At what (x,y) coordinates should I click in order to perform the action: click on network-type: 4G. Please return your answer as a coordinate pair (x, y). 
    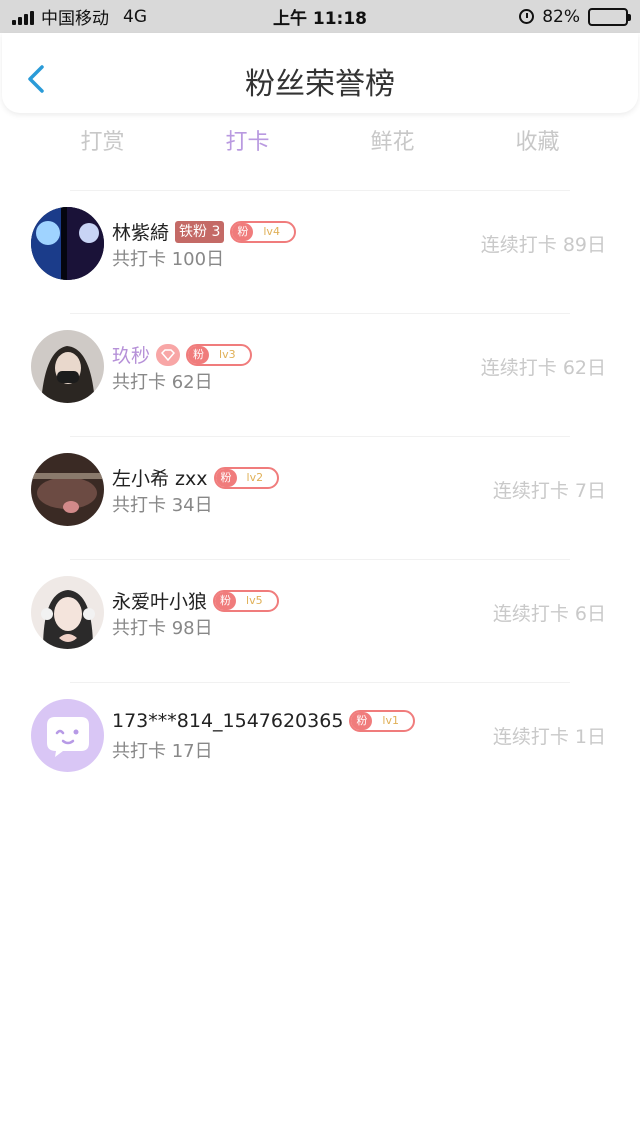
    Looking at the image, I should click on (135, 16).